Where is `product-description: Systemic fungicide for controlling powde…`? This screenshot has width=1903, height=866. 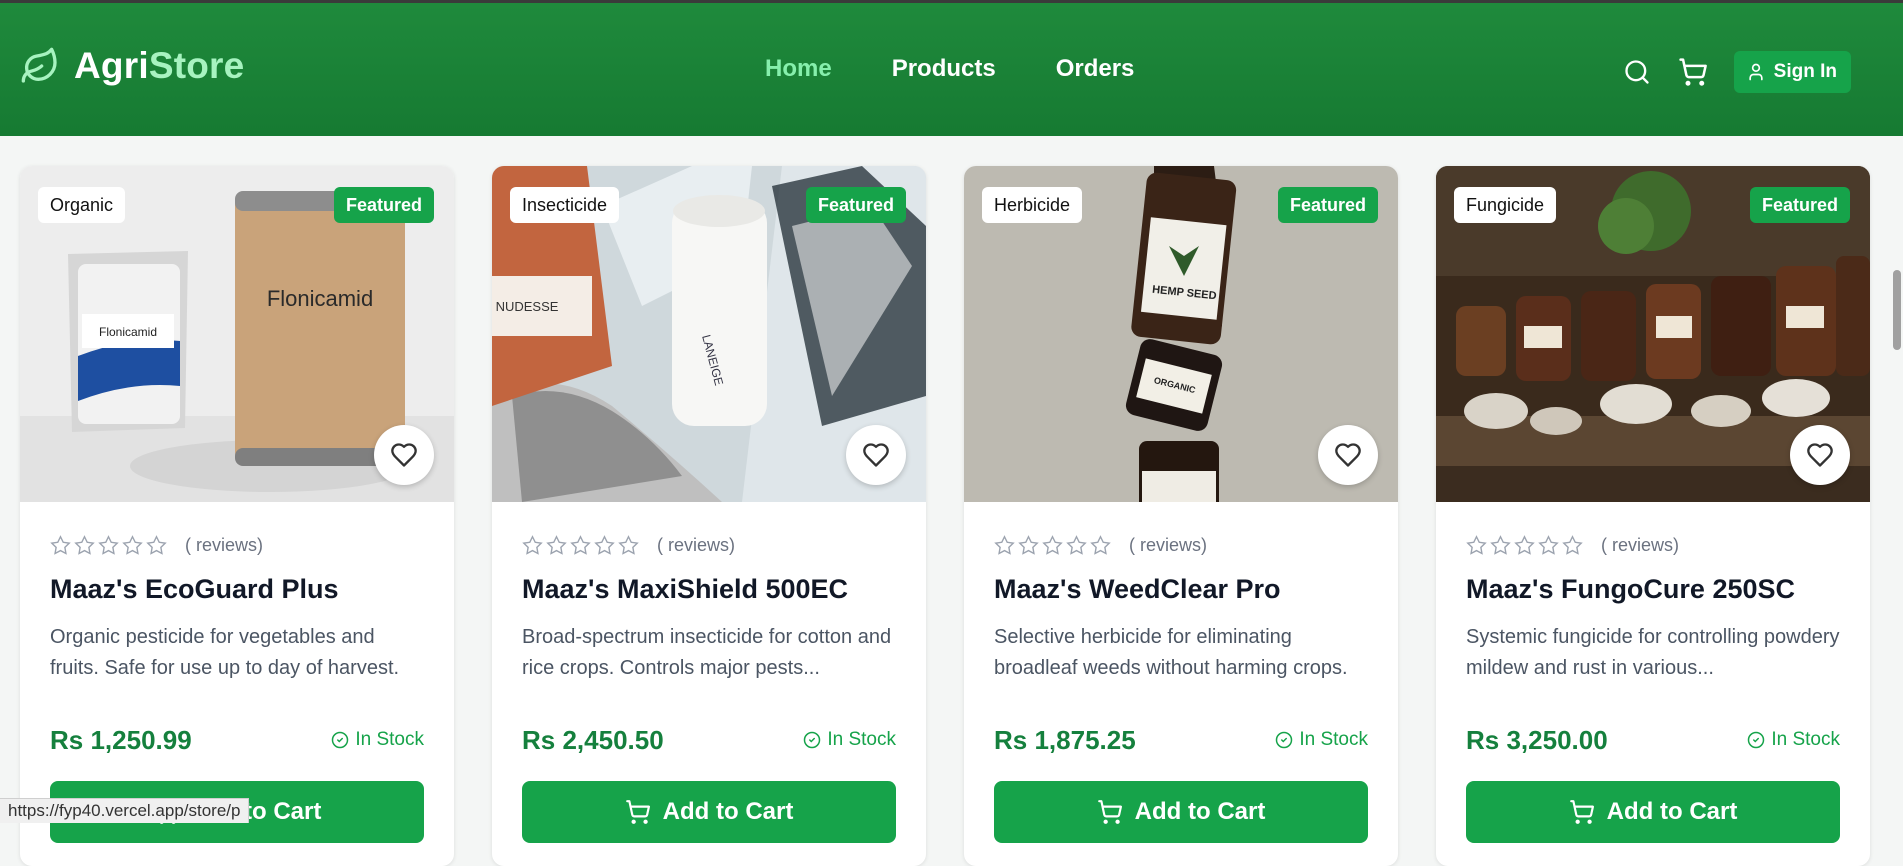 product-description: Systemic fungicide for controlling powde… is located at coordinates (1653, 652).